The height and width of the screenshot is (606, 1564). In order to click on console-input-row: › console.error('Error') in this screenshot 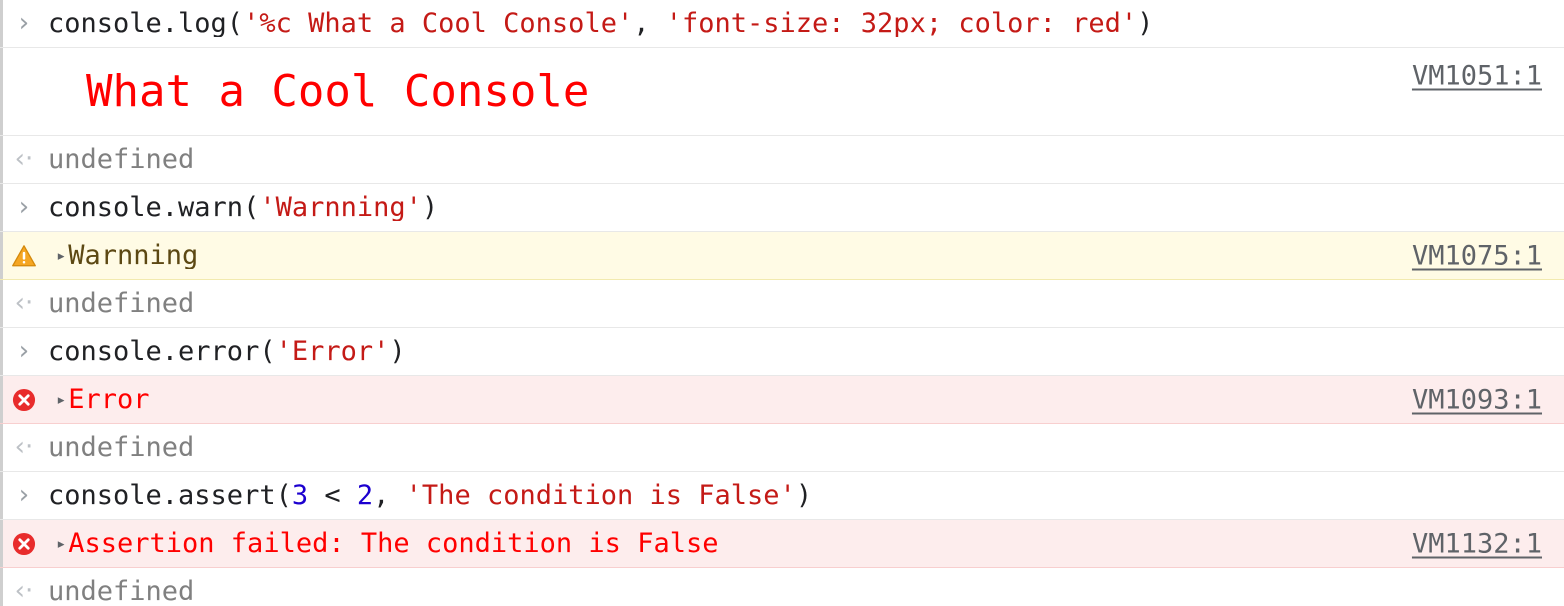, I will do `click(782, 352)`.